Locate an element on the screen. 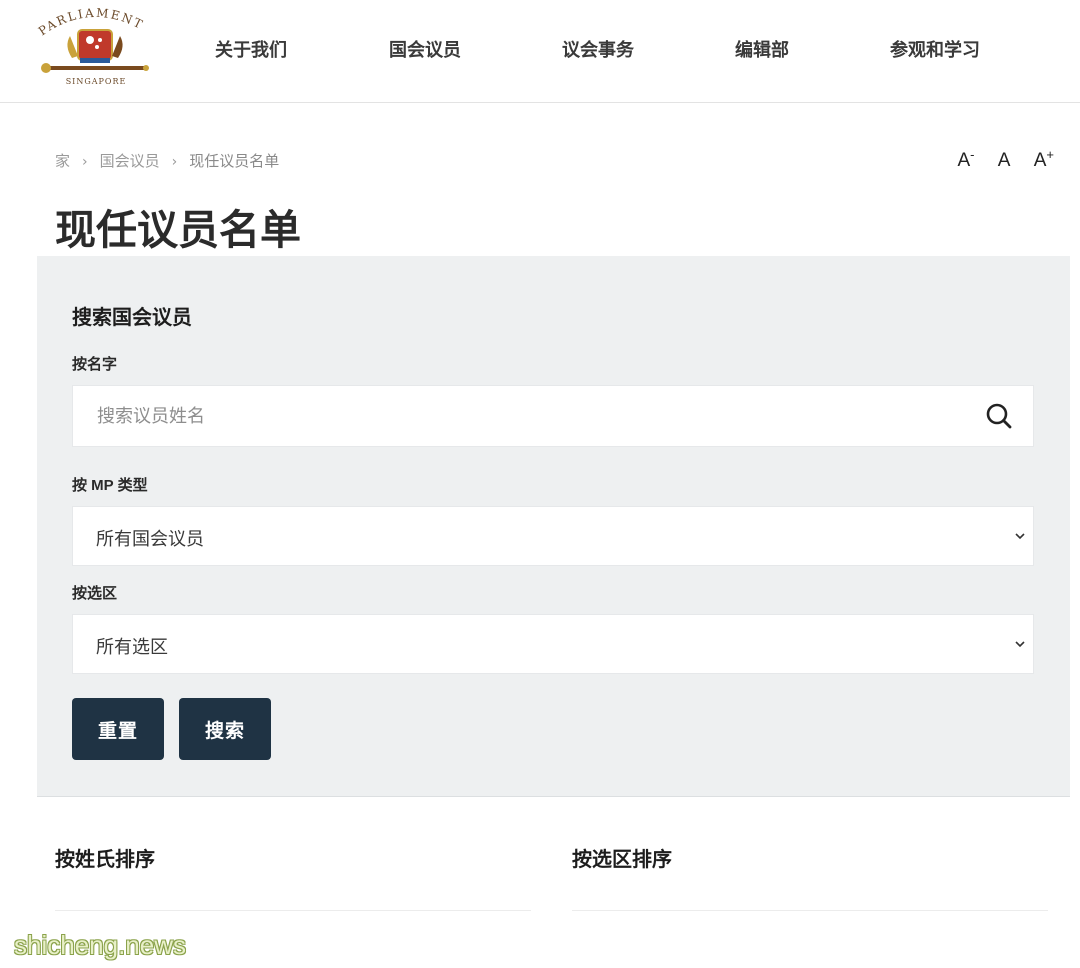  sort-by-surname-heading: 按姓氏排序 is located at coordinates (105, 859).